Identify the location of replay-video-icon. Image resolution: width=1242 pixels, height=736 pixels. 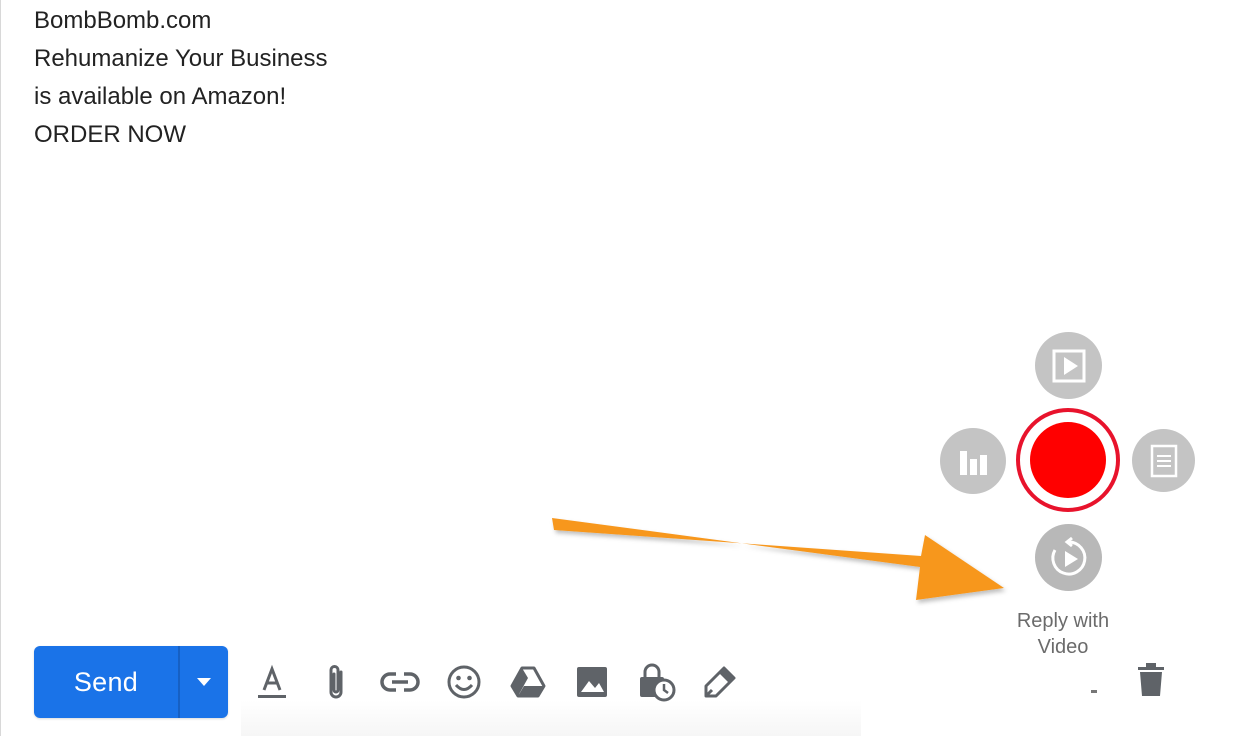
(1068, 555).